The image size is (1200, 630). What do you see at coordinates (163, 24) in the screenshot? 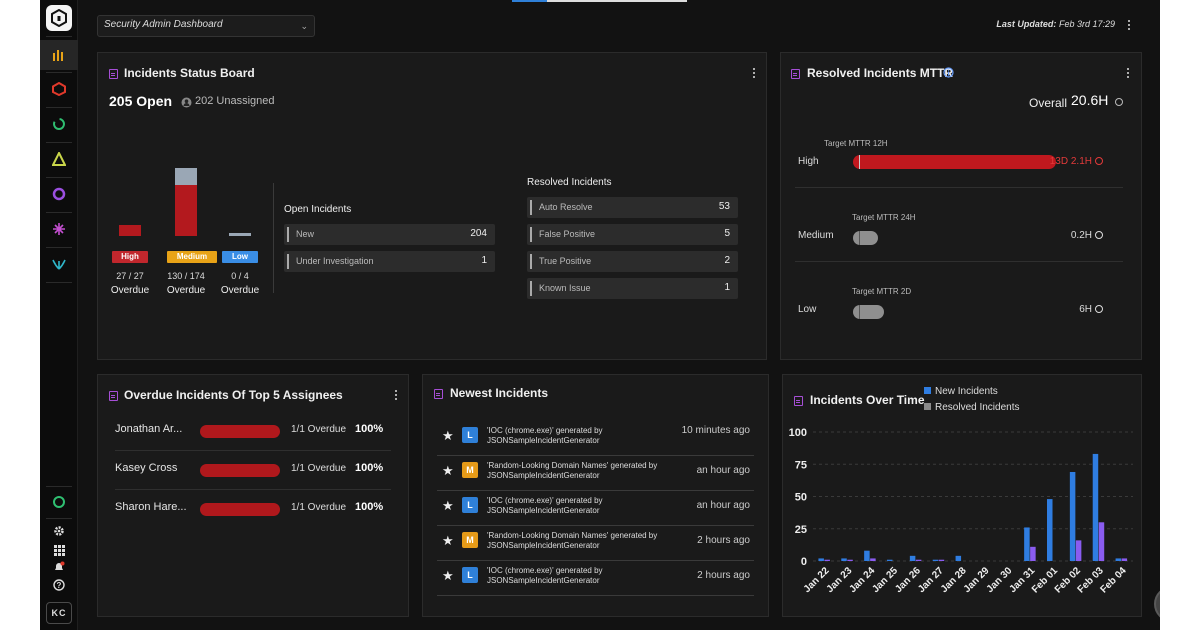
I see `dashboard-select-value: Security Admin Dashboard` at bounding box center [163, 24].